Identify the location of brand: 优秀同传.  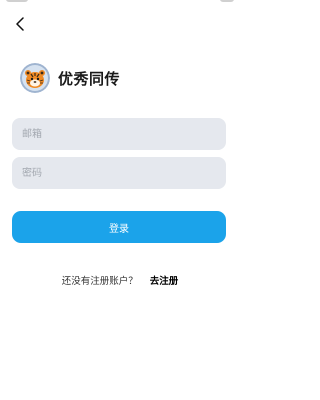
(70, 78).